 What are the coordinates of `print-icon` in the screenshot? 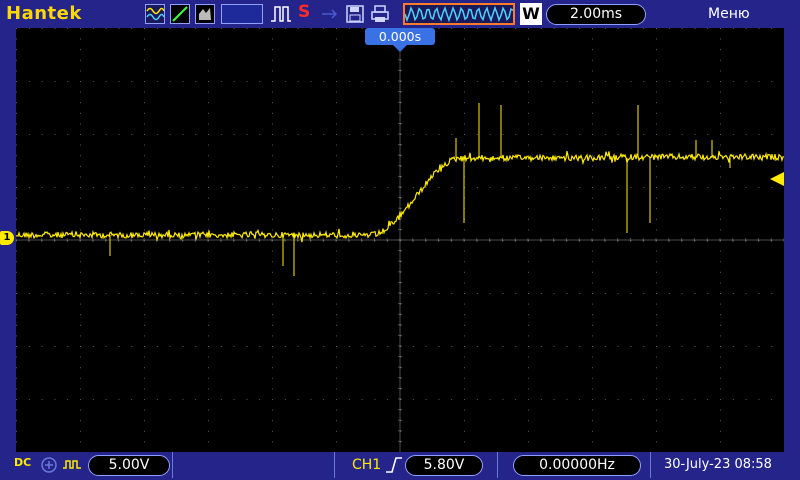 It's located at (380, 14).